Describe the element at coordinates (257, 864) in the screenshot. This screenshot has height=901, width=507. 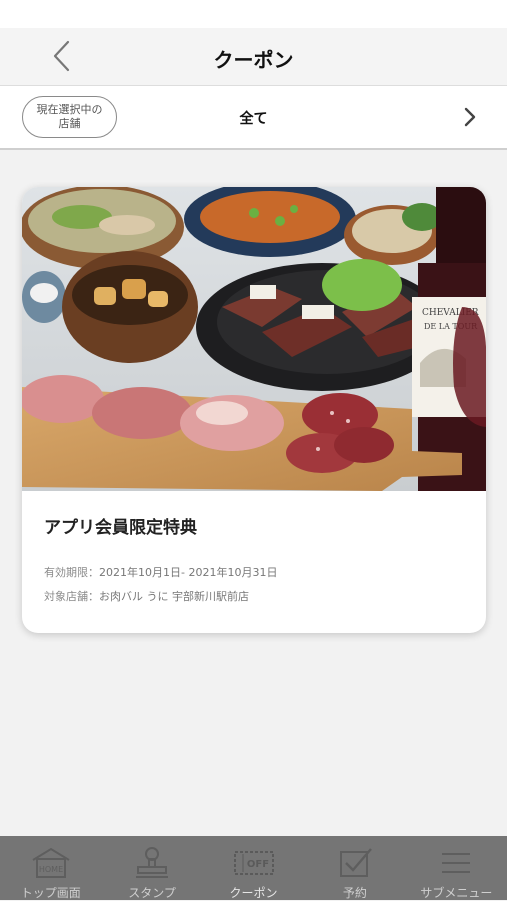
I see `coupon-icon-text: OFF` at that location.